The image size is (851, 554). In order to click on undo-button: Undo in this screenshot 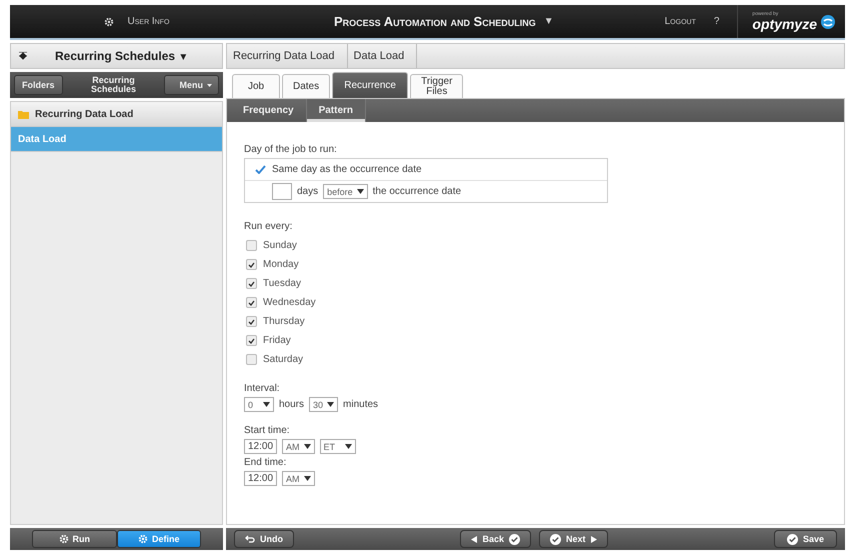, I will do `click(264, 539)`.